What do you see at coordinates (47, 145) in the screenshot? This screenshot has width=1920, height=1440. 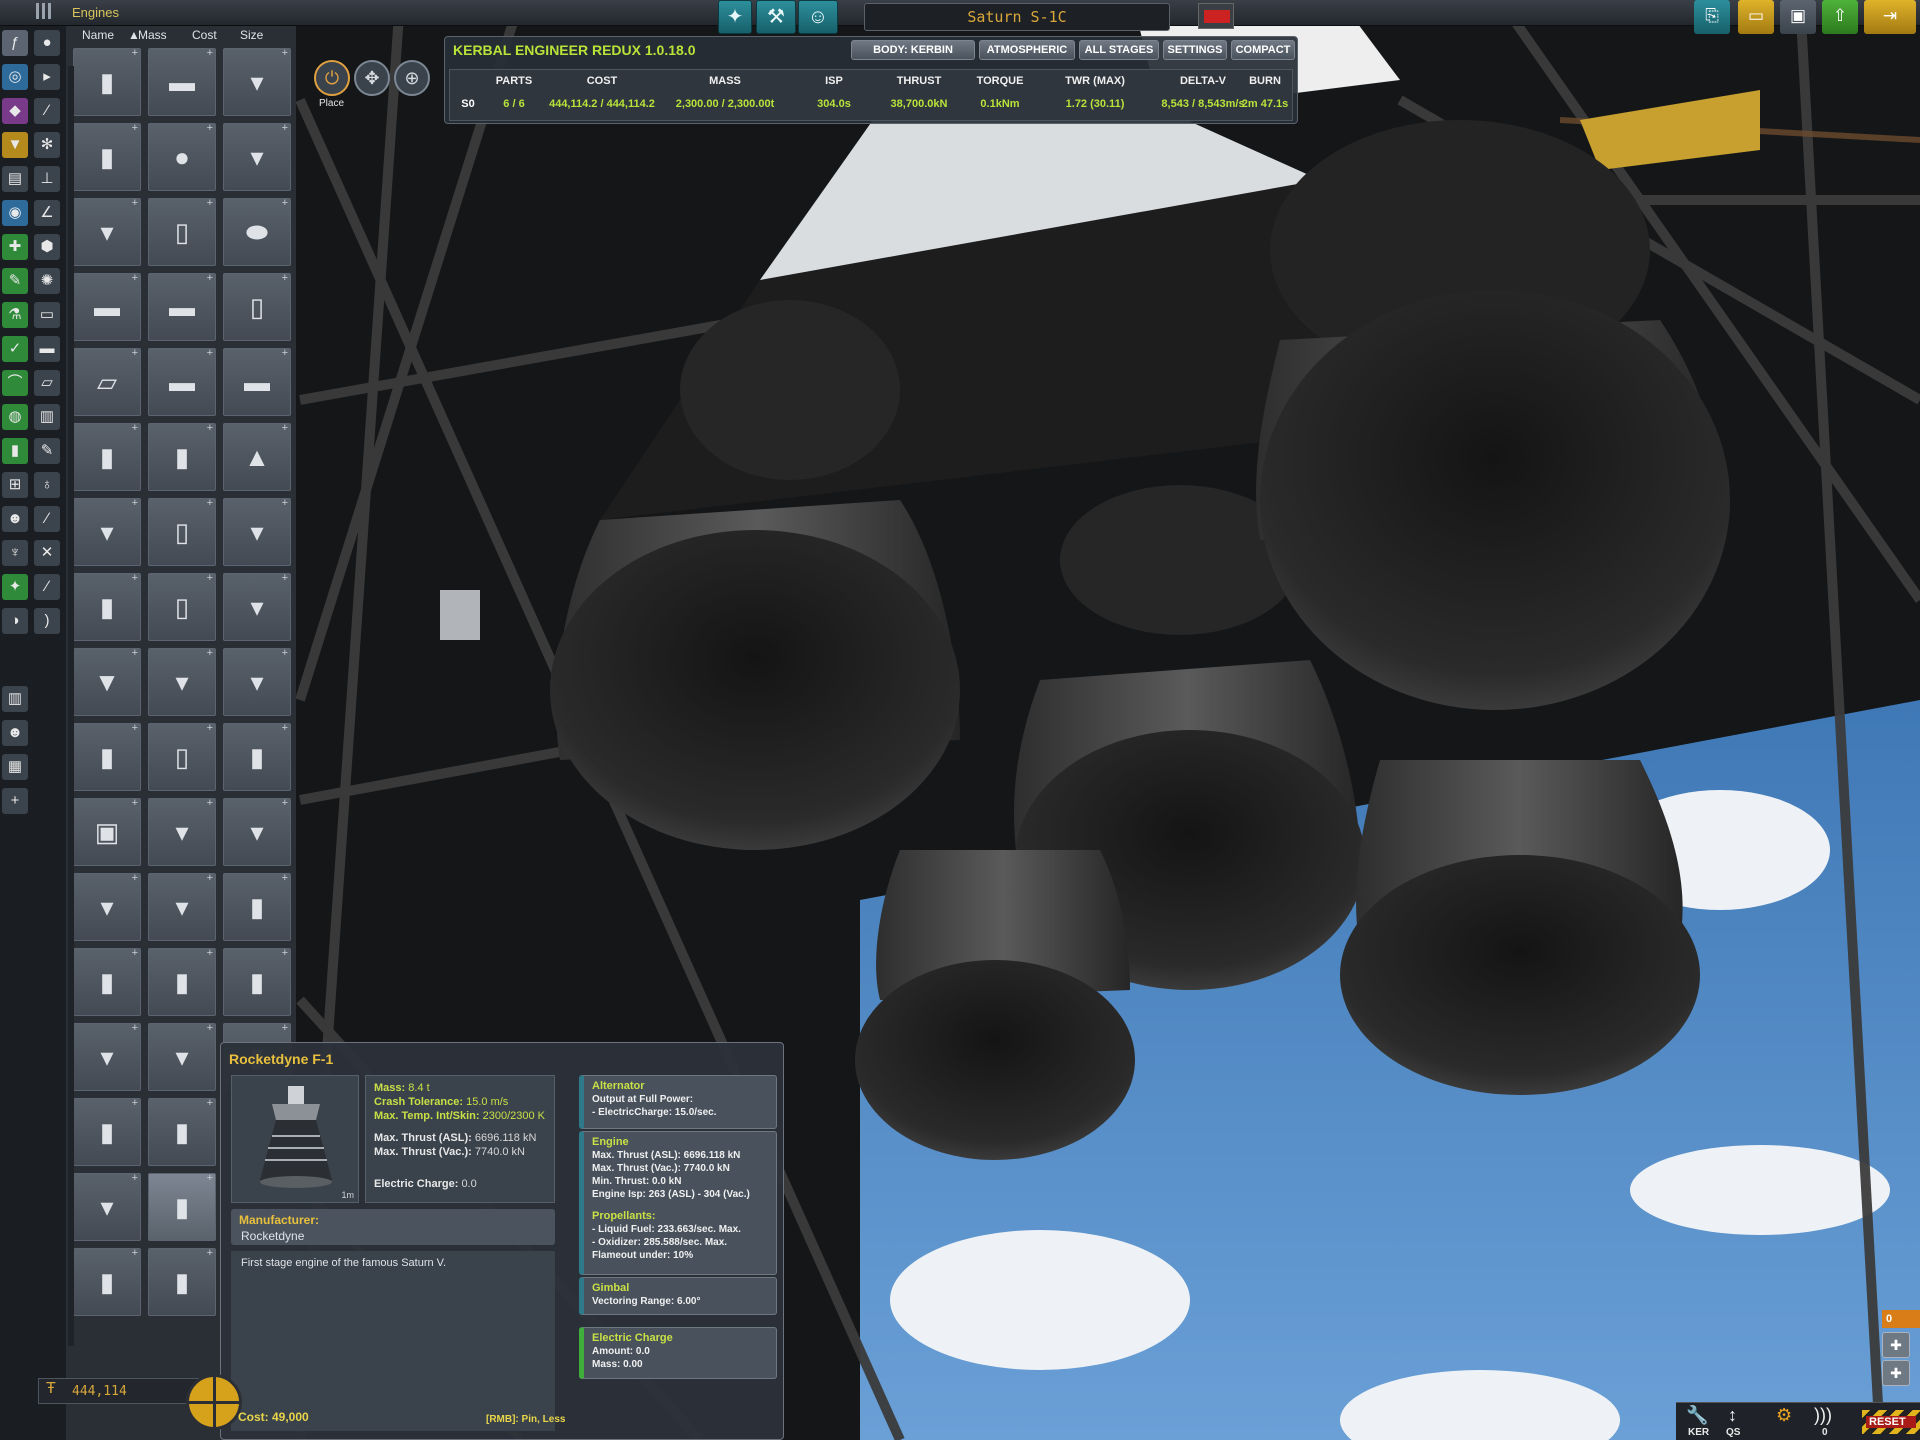 I see `filter-control-icon: ✻` at bounding box center [47, 145].